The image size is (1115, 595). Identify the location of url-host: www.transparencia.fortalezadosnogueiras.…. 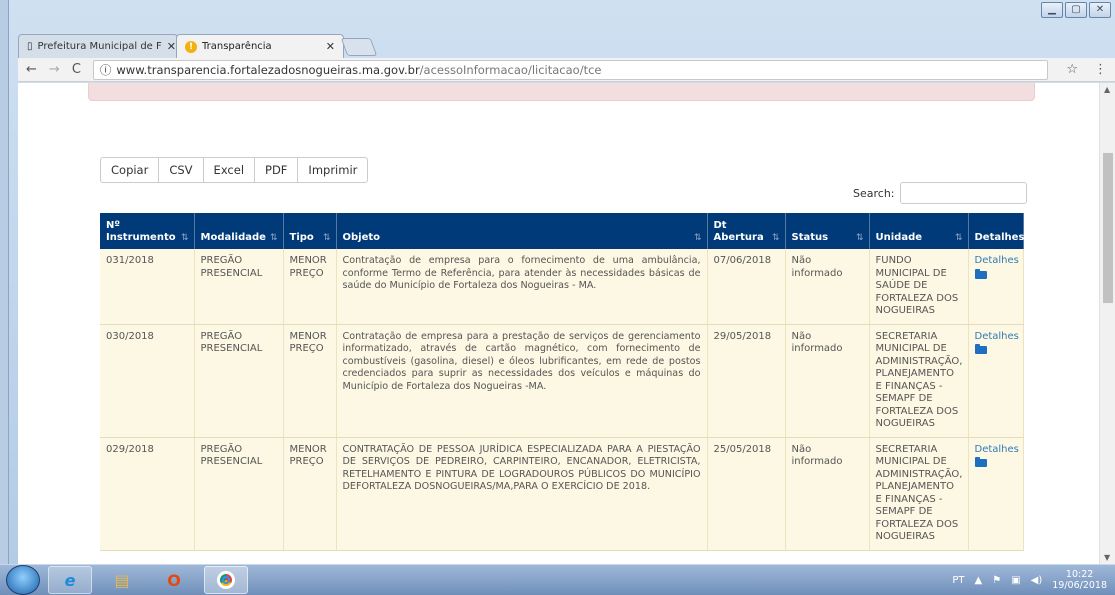
(268, 69).